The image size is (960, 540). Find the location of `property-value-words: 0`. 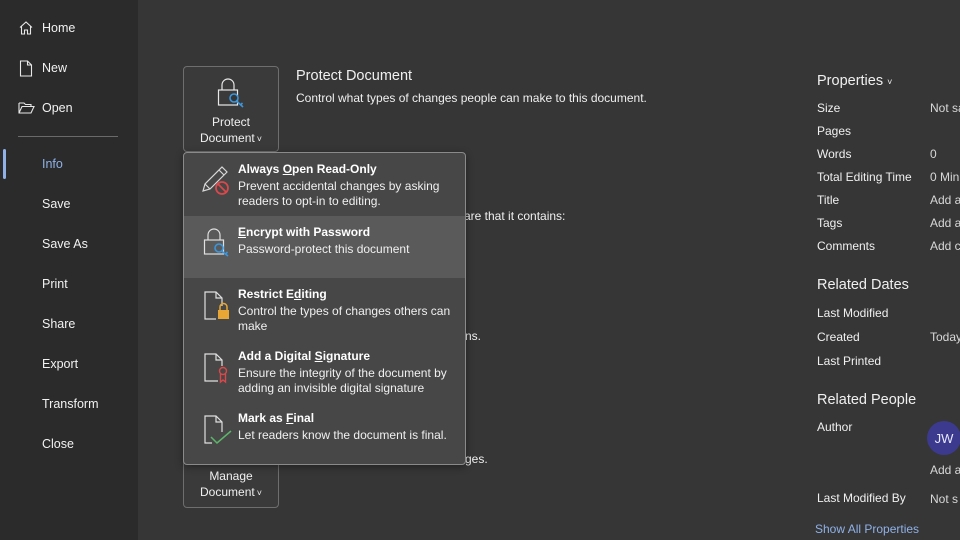

property-value-words: 0 is located at coordinates (933, 154).